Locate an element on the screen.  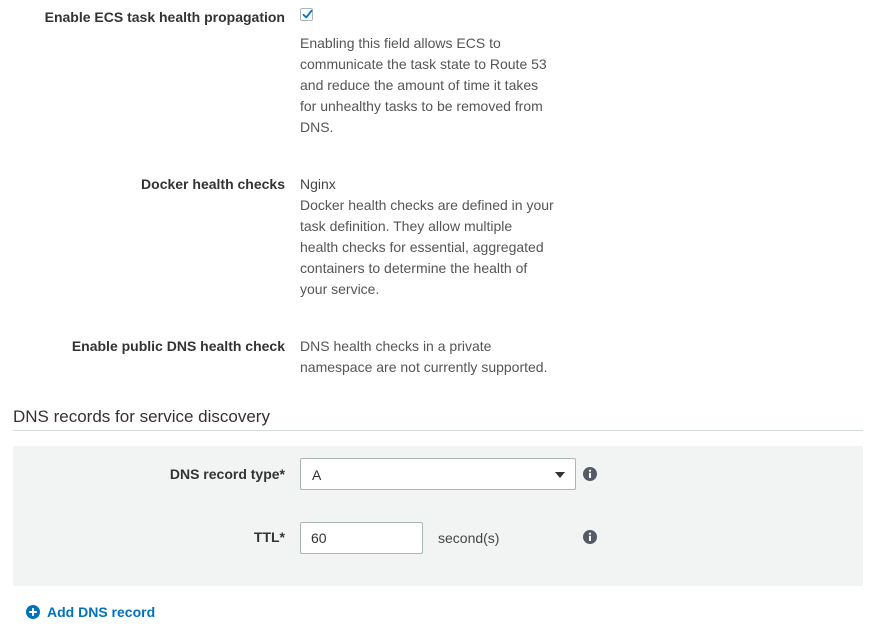
plus-circle-icon is located at coordinates (33, 612).